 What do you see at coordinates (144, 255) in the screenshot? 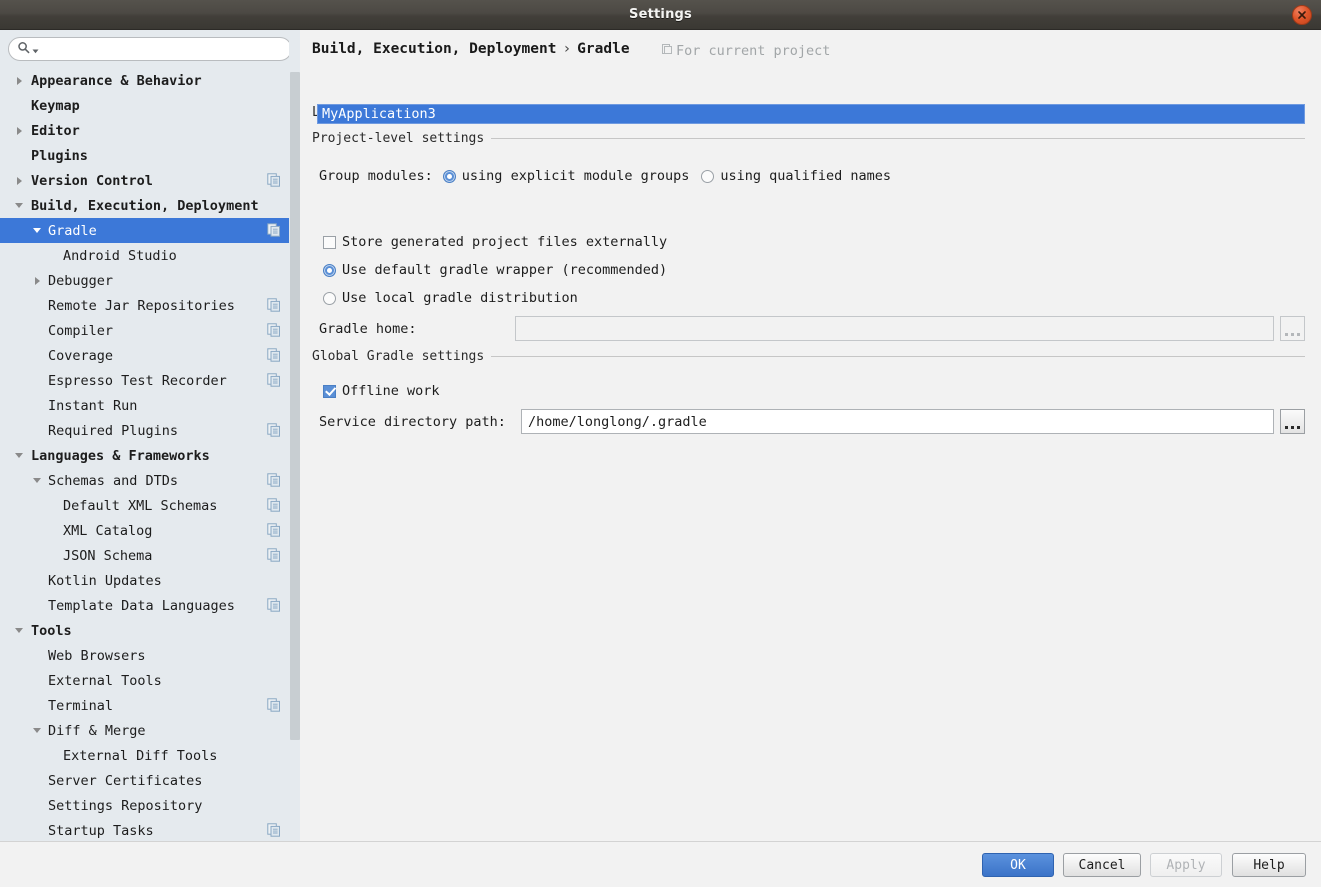
I see `sidebar-item-android-studio: Android Studio` at bounding box center [144, 255].